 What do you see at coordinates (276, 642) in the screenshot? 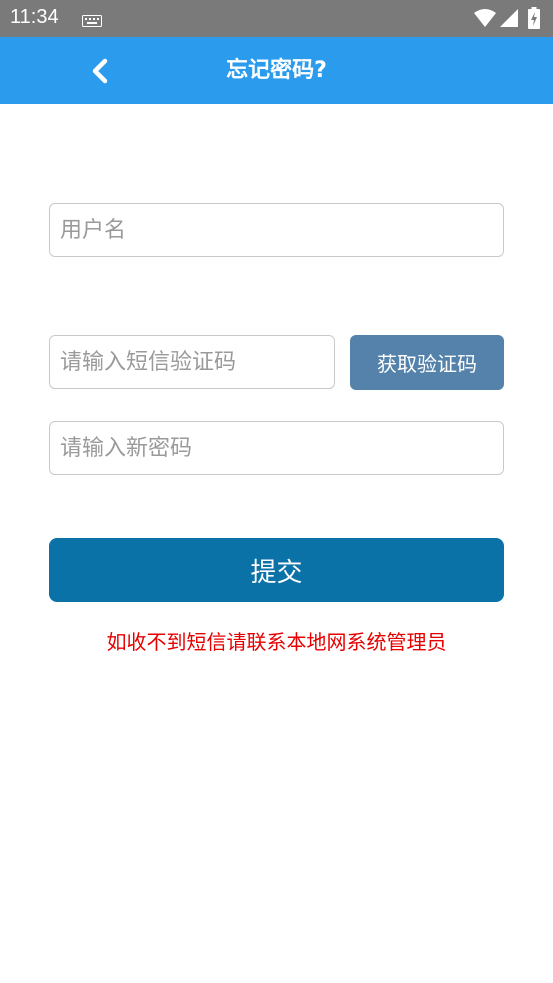
I see `help-text: 如收不到短信请联系本地网系统管理员` at bounding box center [276, 642].